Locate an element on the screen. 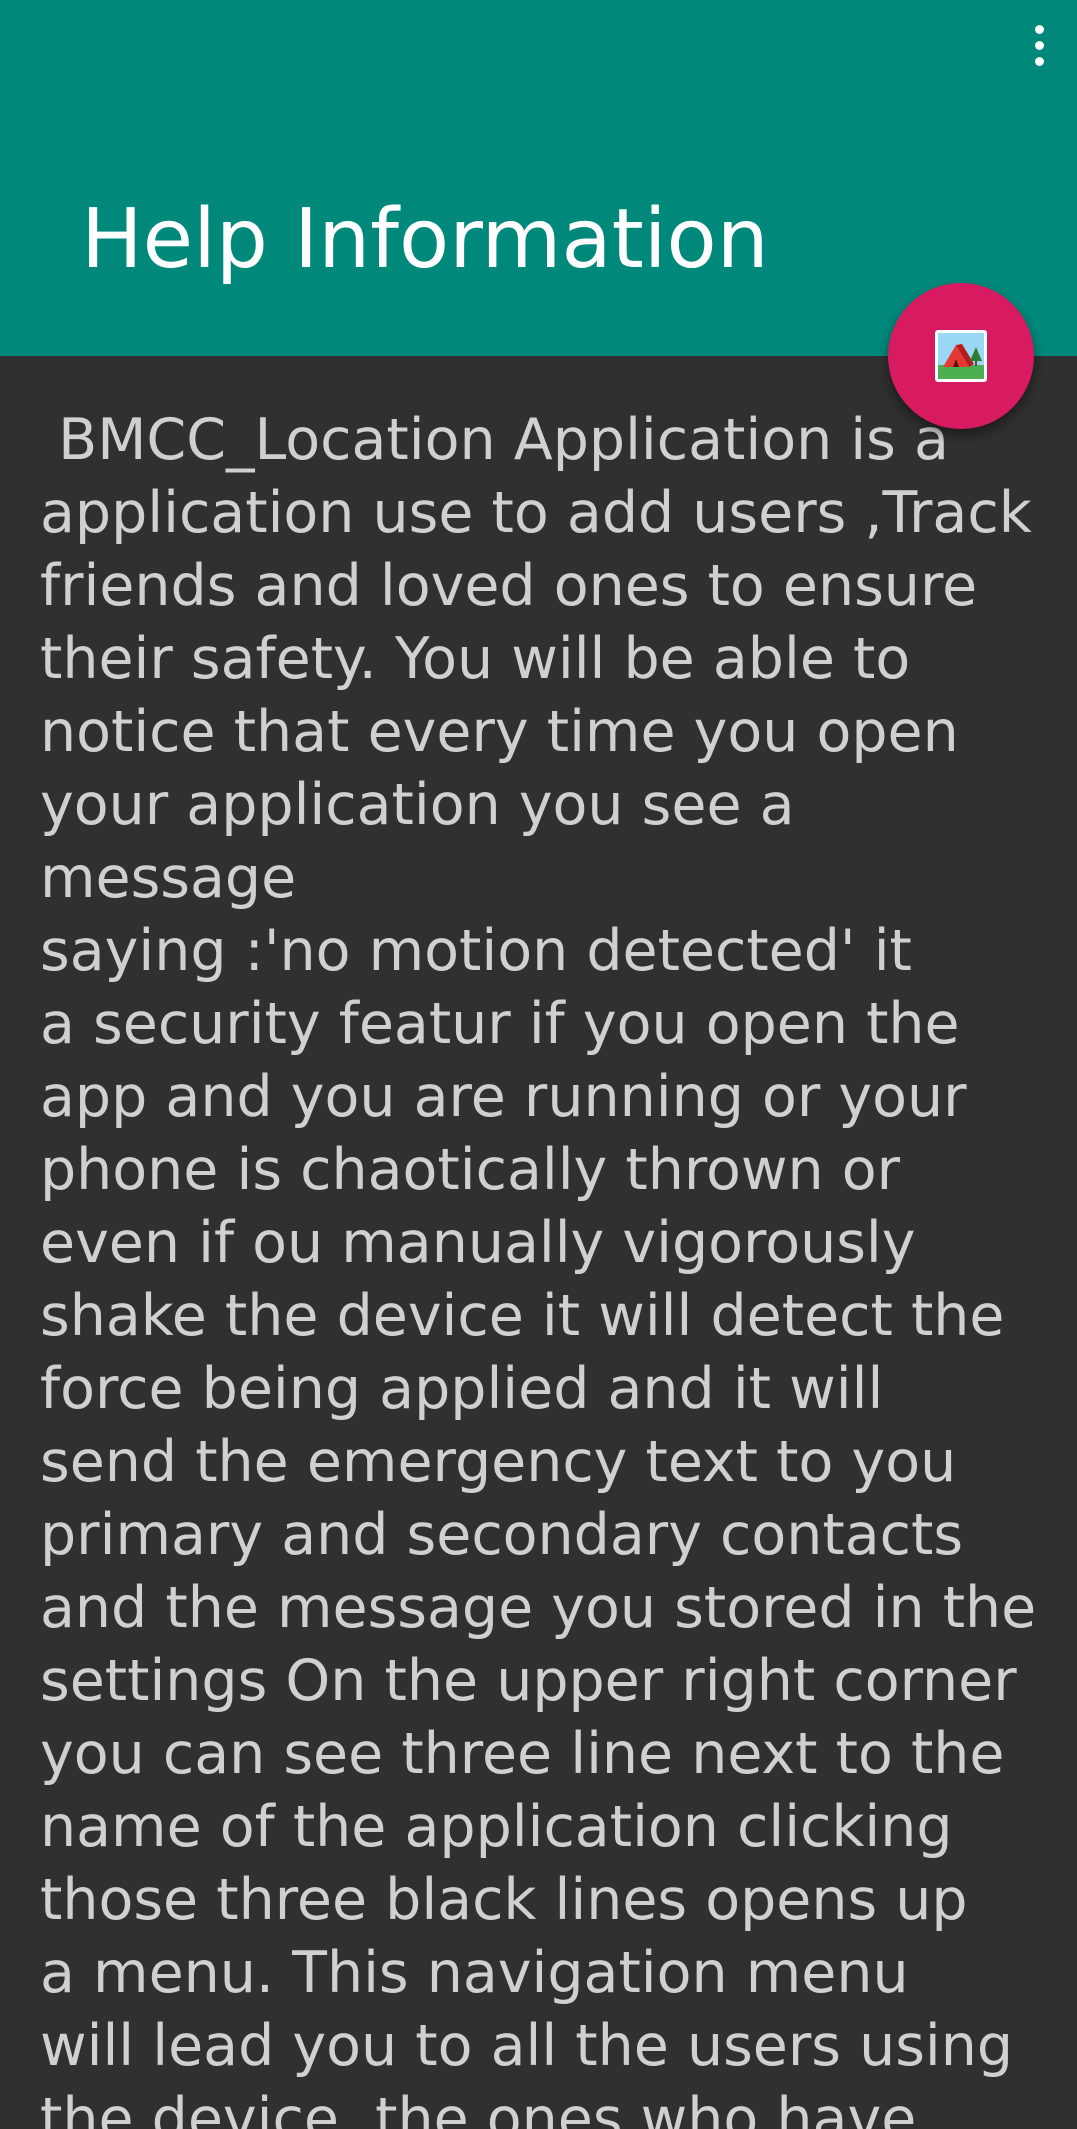  help-text-line: and the message you stored in the is located at coordinates (538, 1608).